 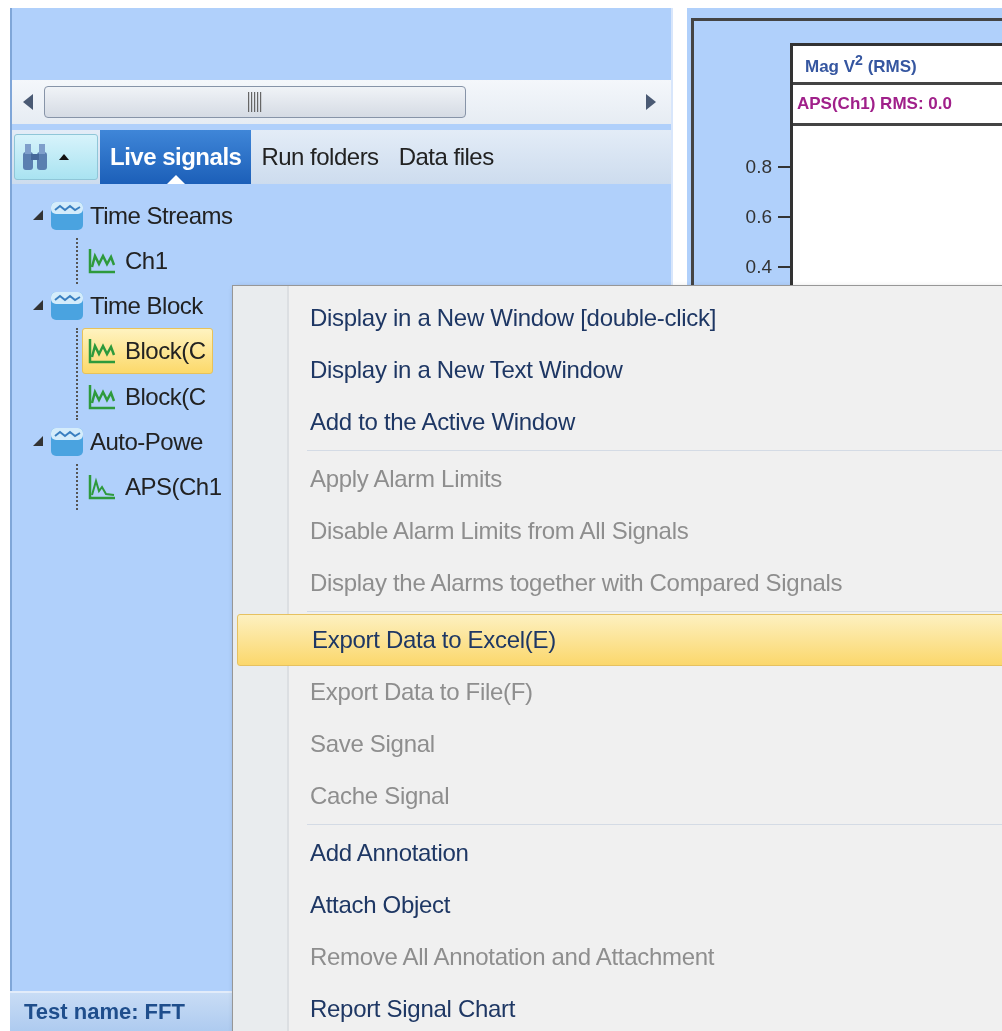 What do you see at coordinates (767, 267) in the screenshot?
I see `axis-tick-label: 0.4` at bounding box center [767, 267].